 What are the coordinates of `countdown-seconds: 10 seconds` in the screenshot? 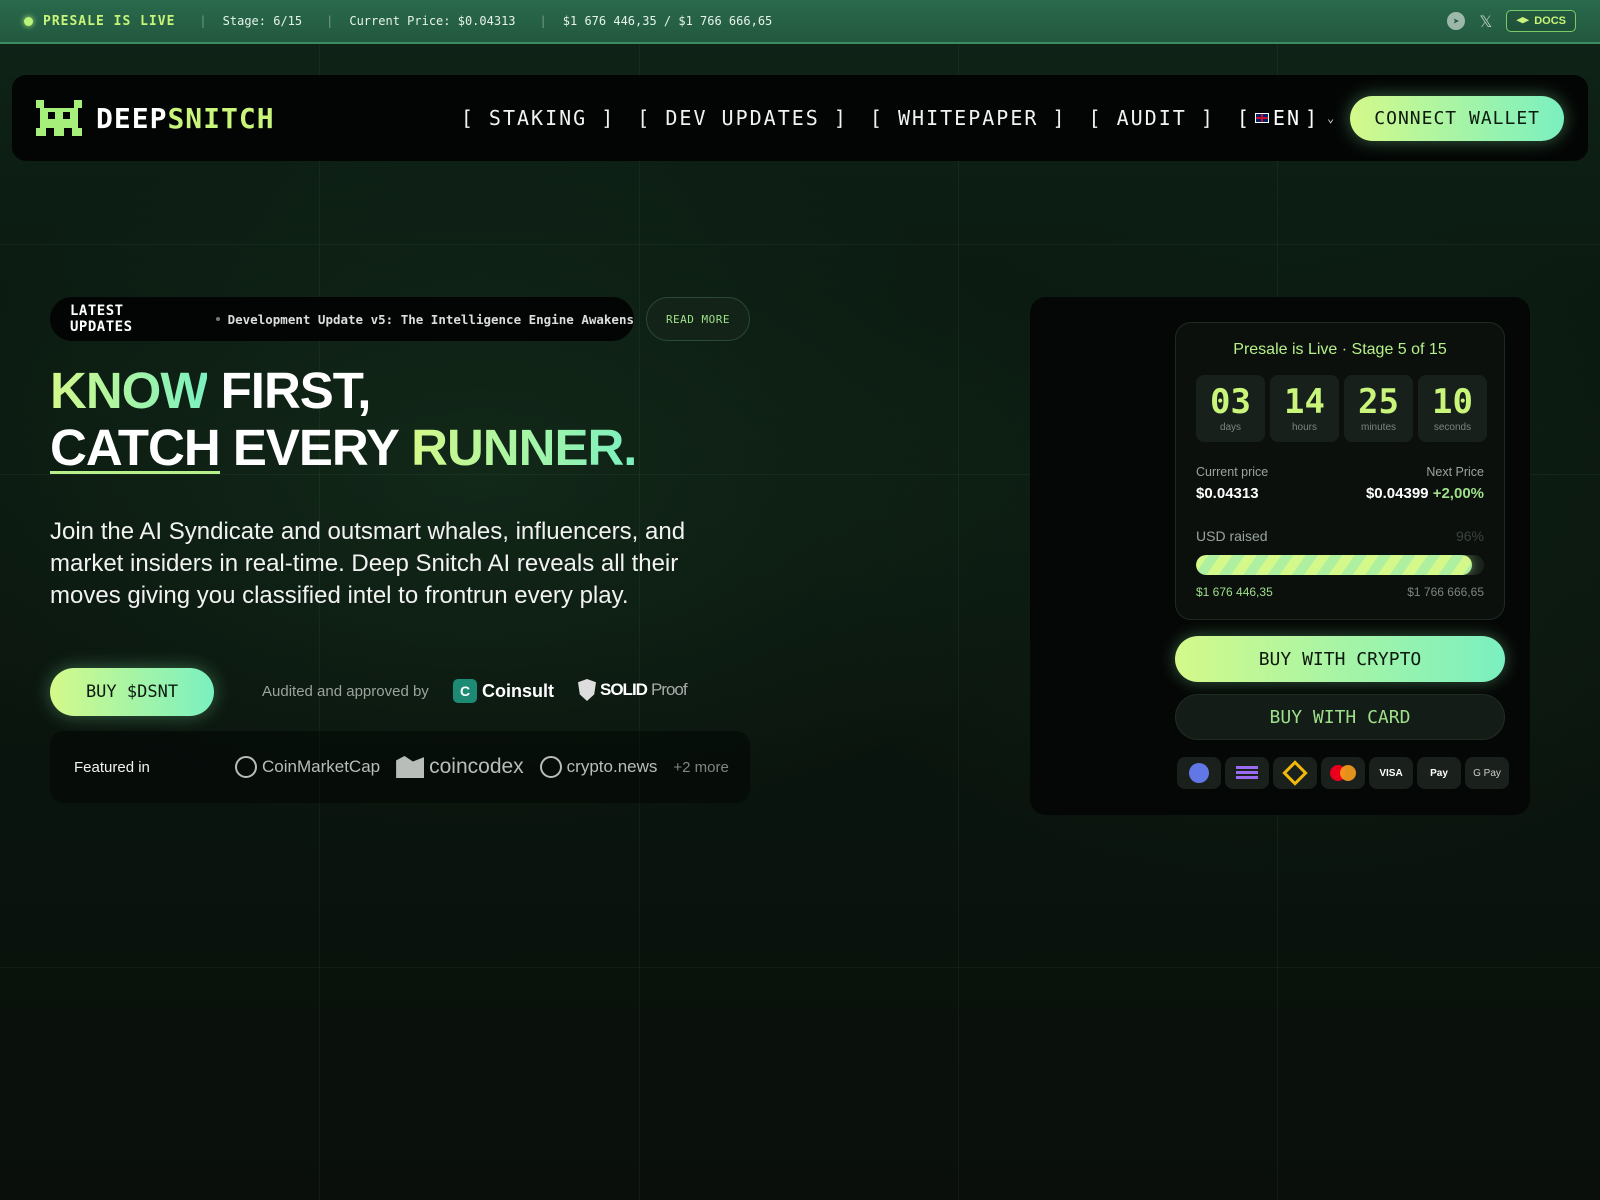 It's located at (1452, 408).